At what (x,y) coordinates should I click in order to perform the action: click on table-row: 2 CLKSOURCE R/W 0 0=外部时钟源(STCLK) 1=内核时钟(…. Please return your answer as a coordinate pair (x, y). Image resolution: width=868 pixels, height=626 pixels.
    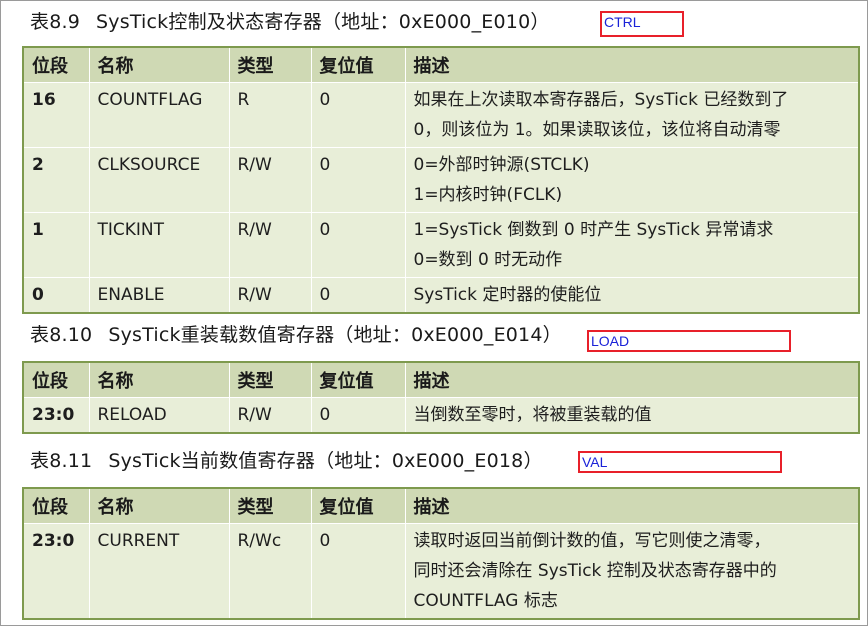
    Looking at the image, I should click on (441, 180).